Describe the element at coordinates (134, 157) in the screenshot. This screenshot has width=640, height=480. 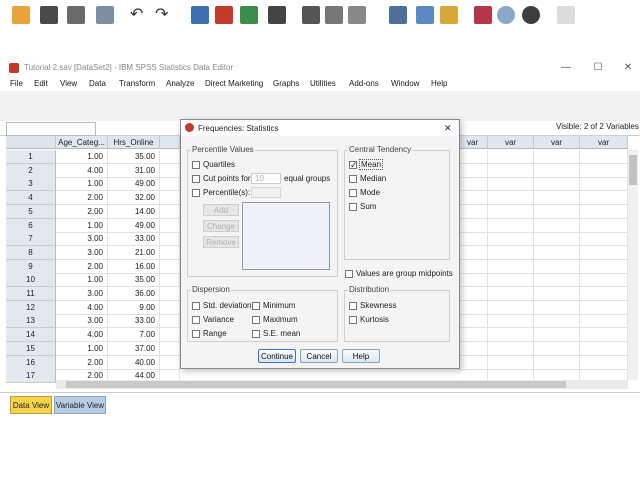
I see `cell-hrs-online: 35.00` at that location.